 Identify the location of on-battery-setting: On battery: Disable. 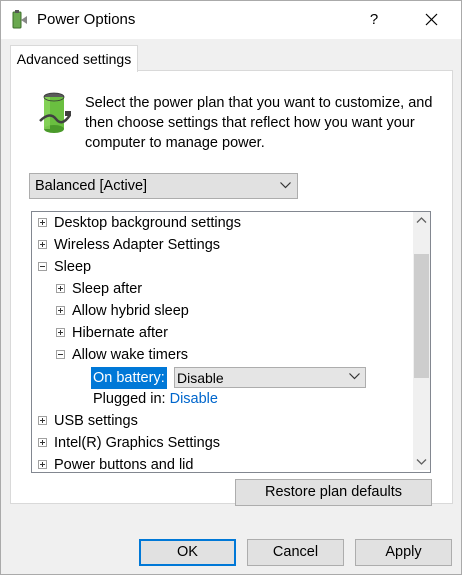
(222, 378).